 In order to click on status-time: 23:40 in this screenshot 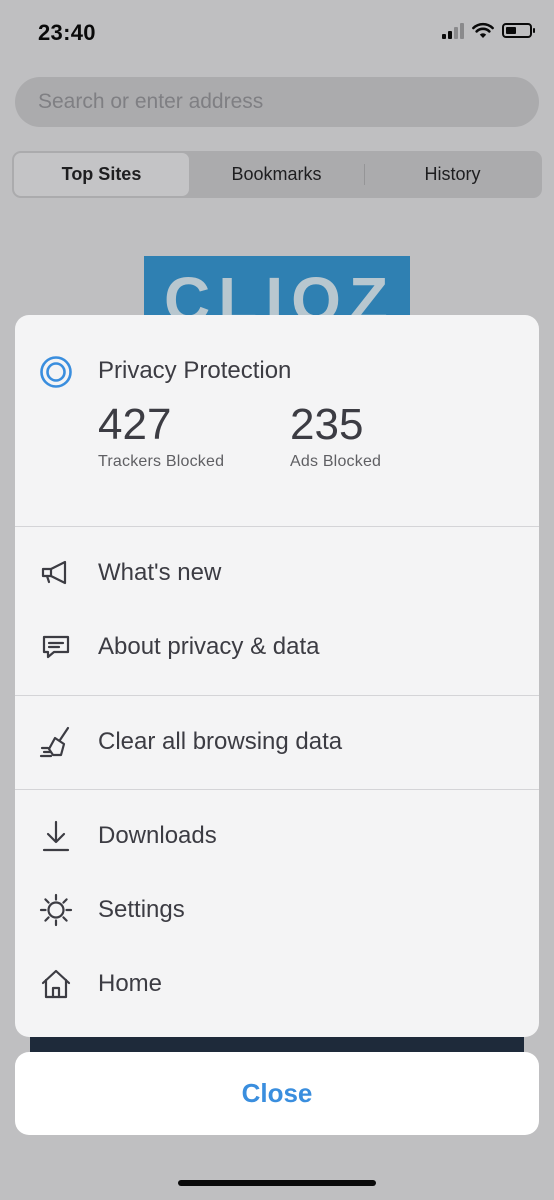, I will do `click(67, 32)`.